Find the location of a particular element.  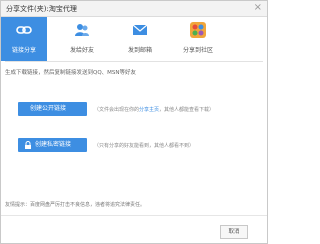

tab-link-share: 链接分享 is located at coordinates (24, 39).